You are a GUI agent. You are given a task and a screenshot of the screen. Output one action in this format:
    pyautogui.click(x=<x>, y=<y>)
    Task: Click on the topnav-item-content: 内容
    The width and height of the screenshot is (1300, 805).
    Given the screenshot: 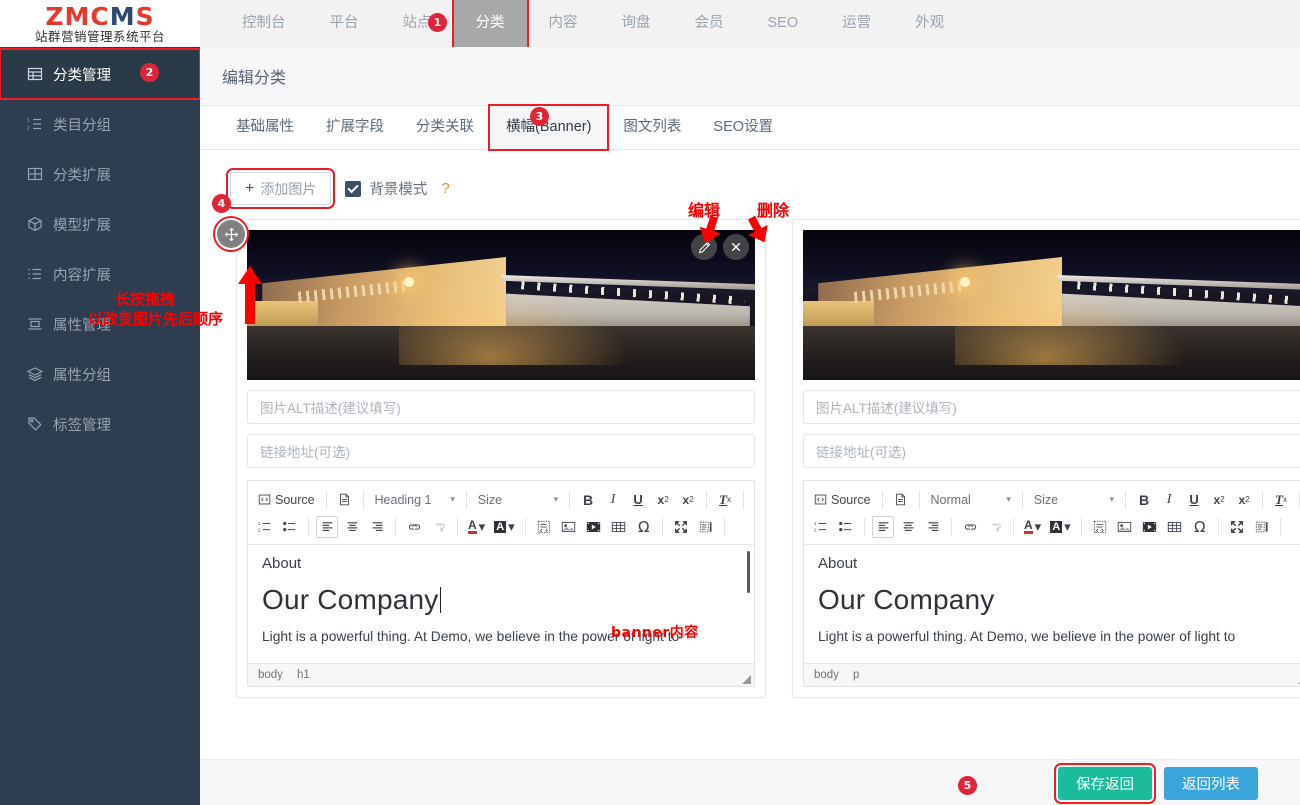 What is the action you would take?
    pyautogui.click(x=563, y=23)
    